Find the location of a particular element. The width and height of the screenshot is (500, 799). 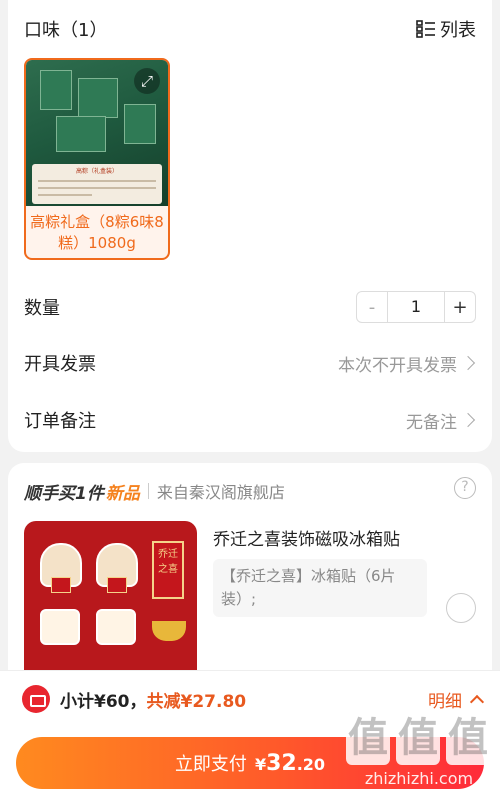

invoice-row: 开具发票 本次不开具发票 is located at coordinates (250, 363).